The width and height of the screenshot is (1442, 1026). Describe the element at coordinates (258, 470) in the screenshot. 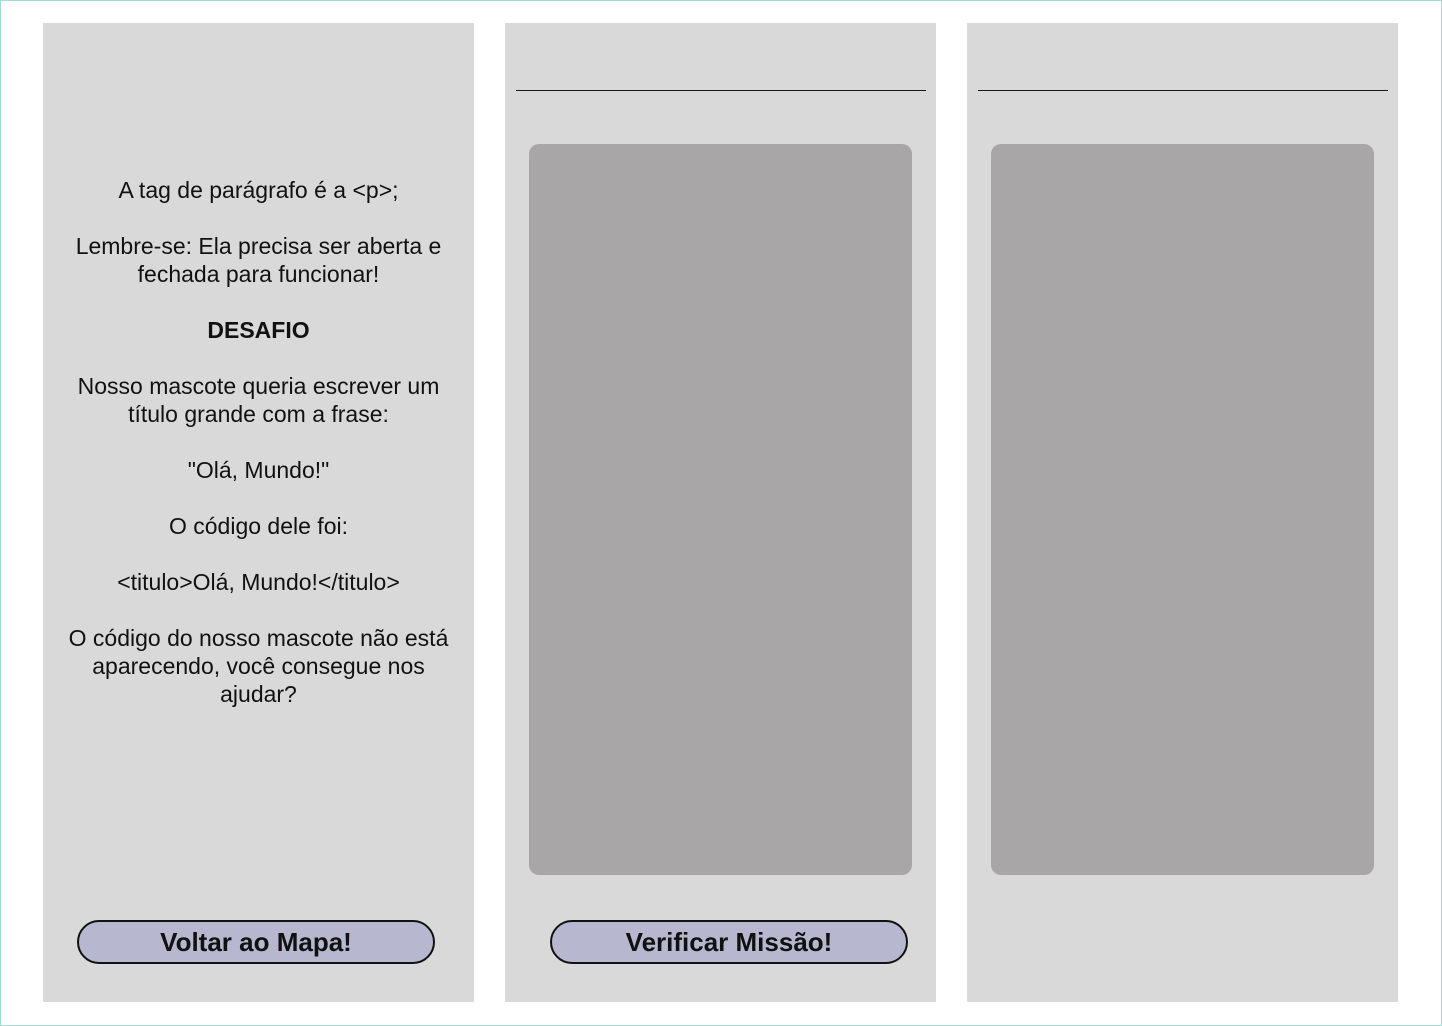

I see `challenge-phrase: "Olá, Mundo!"` at that location.